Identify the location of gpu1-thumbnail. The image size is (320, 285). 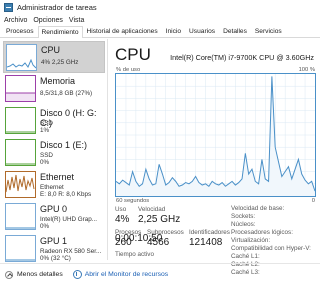
(20, 248).